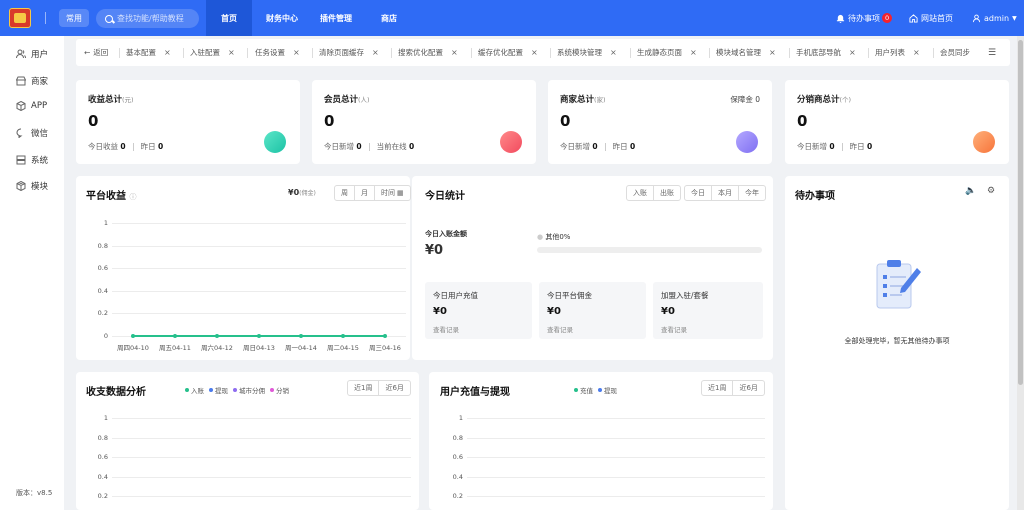 The height and width of the screenshot is (510, 1024). I want to click on tab-label: 入驻配置, so click(205, 52).